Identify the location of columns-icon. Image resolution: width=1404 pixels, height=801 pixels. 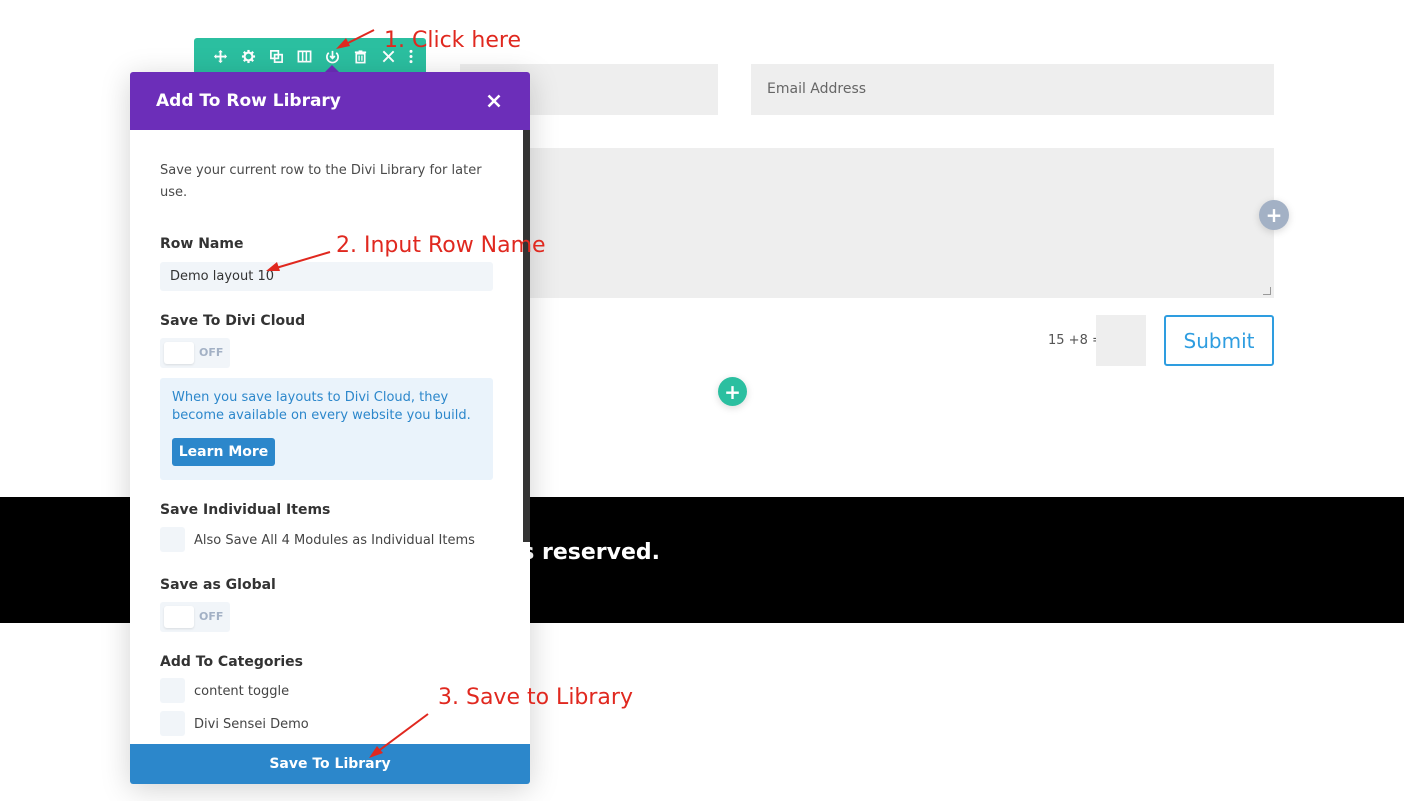
(304, 56).